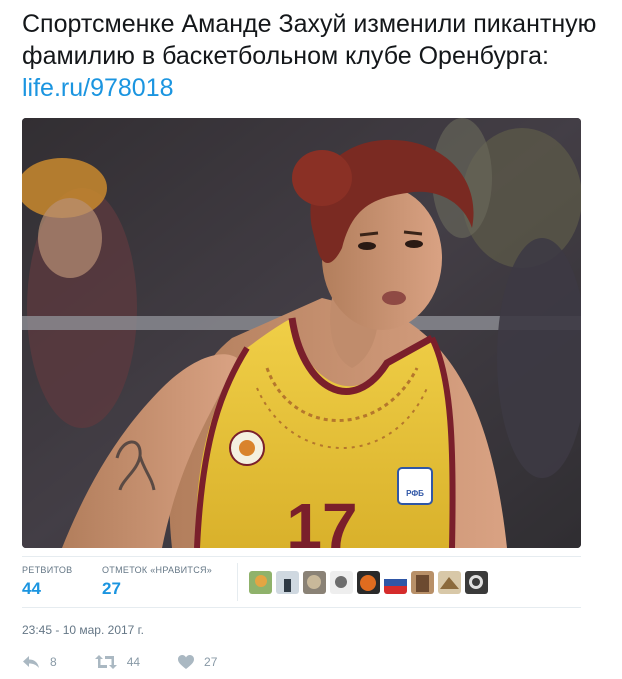  What do you see at coordinates (83, 630) in the screenshot?
I see `tweet-timestamp: 23:45 - 10 мар. 2017 г.` at bounding box center [83, 630].